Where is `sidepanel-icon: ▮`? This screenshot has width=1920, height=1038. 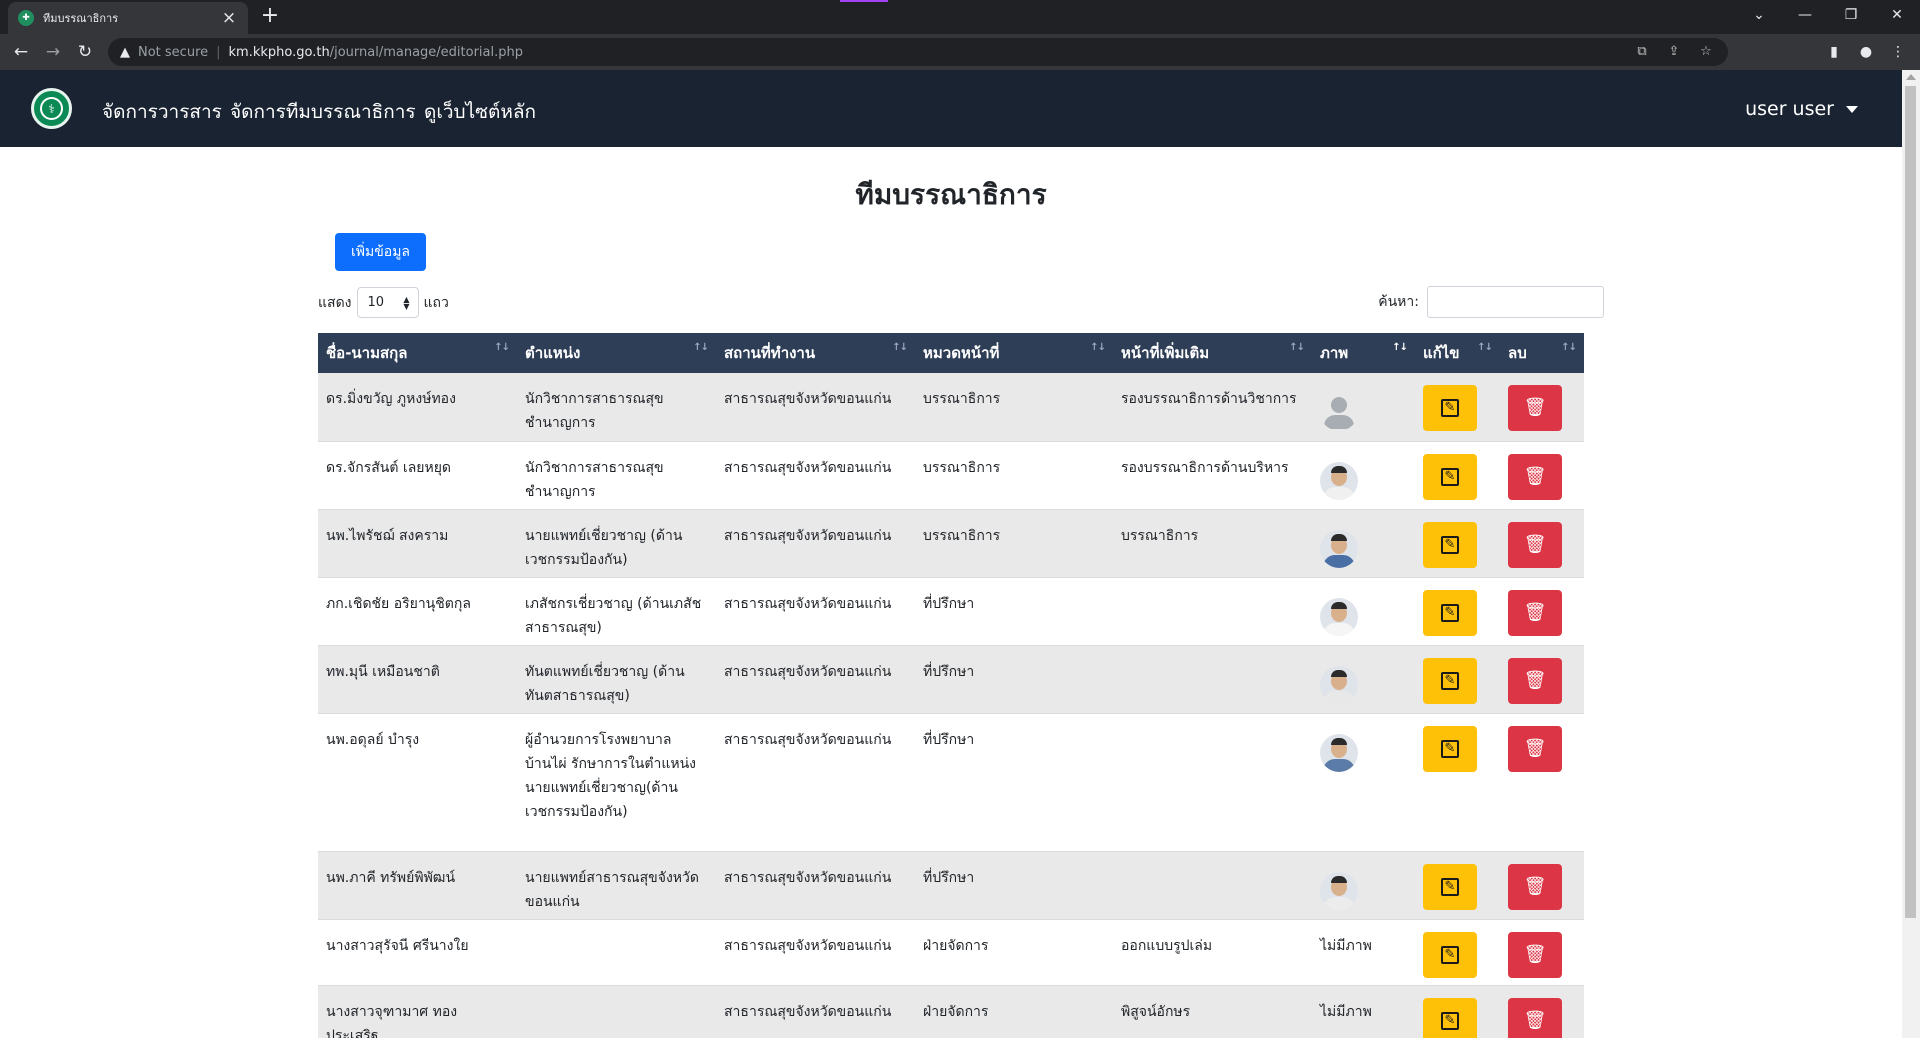 sidepanel-icon: ▮ is located at coordinates (1834, 52).